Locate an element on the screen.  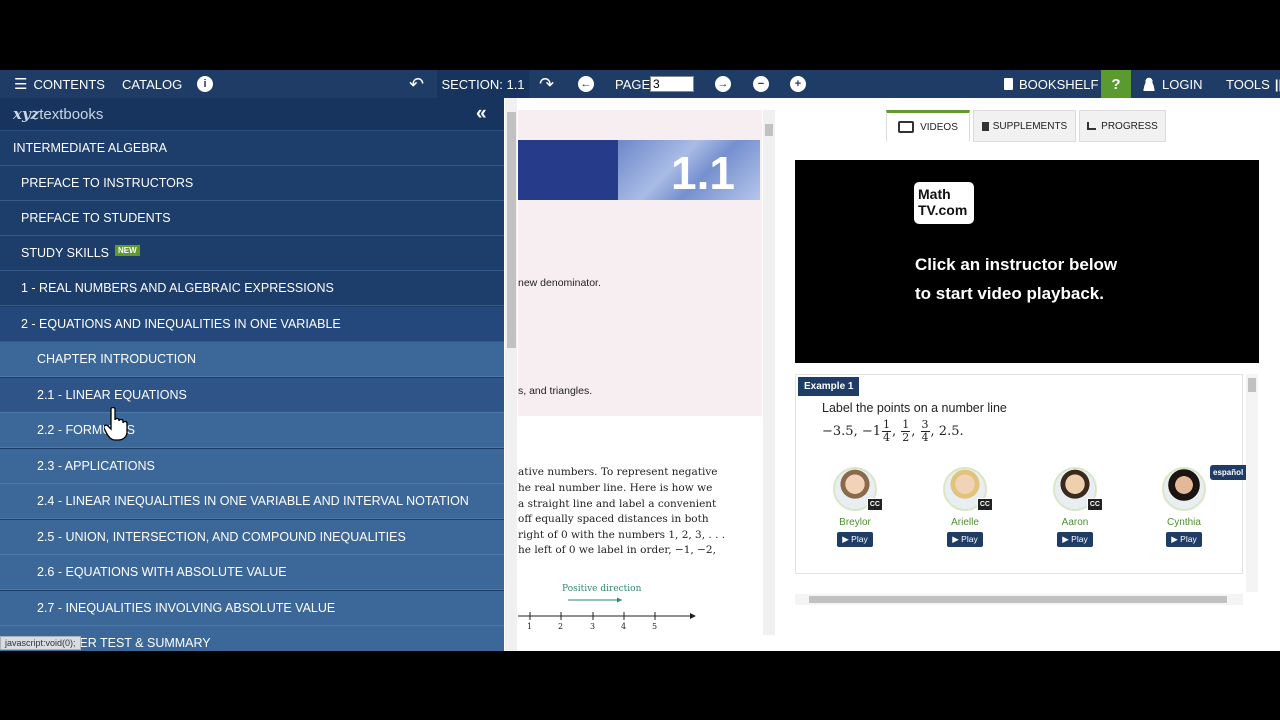
page-scrollbar is located at coordinates (769, 372).